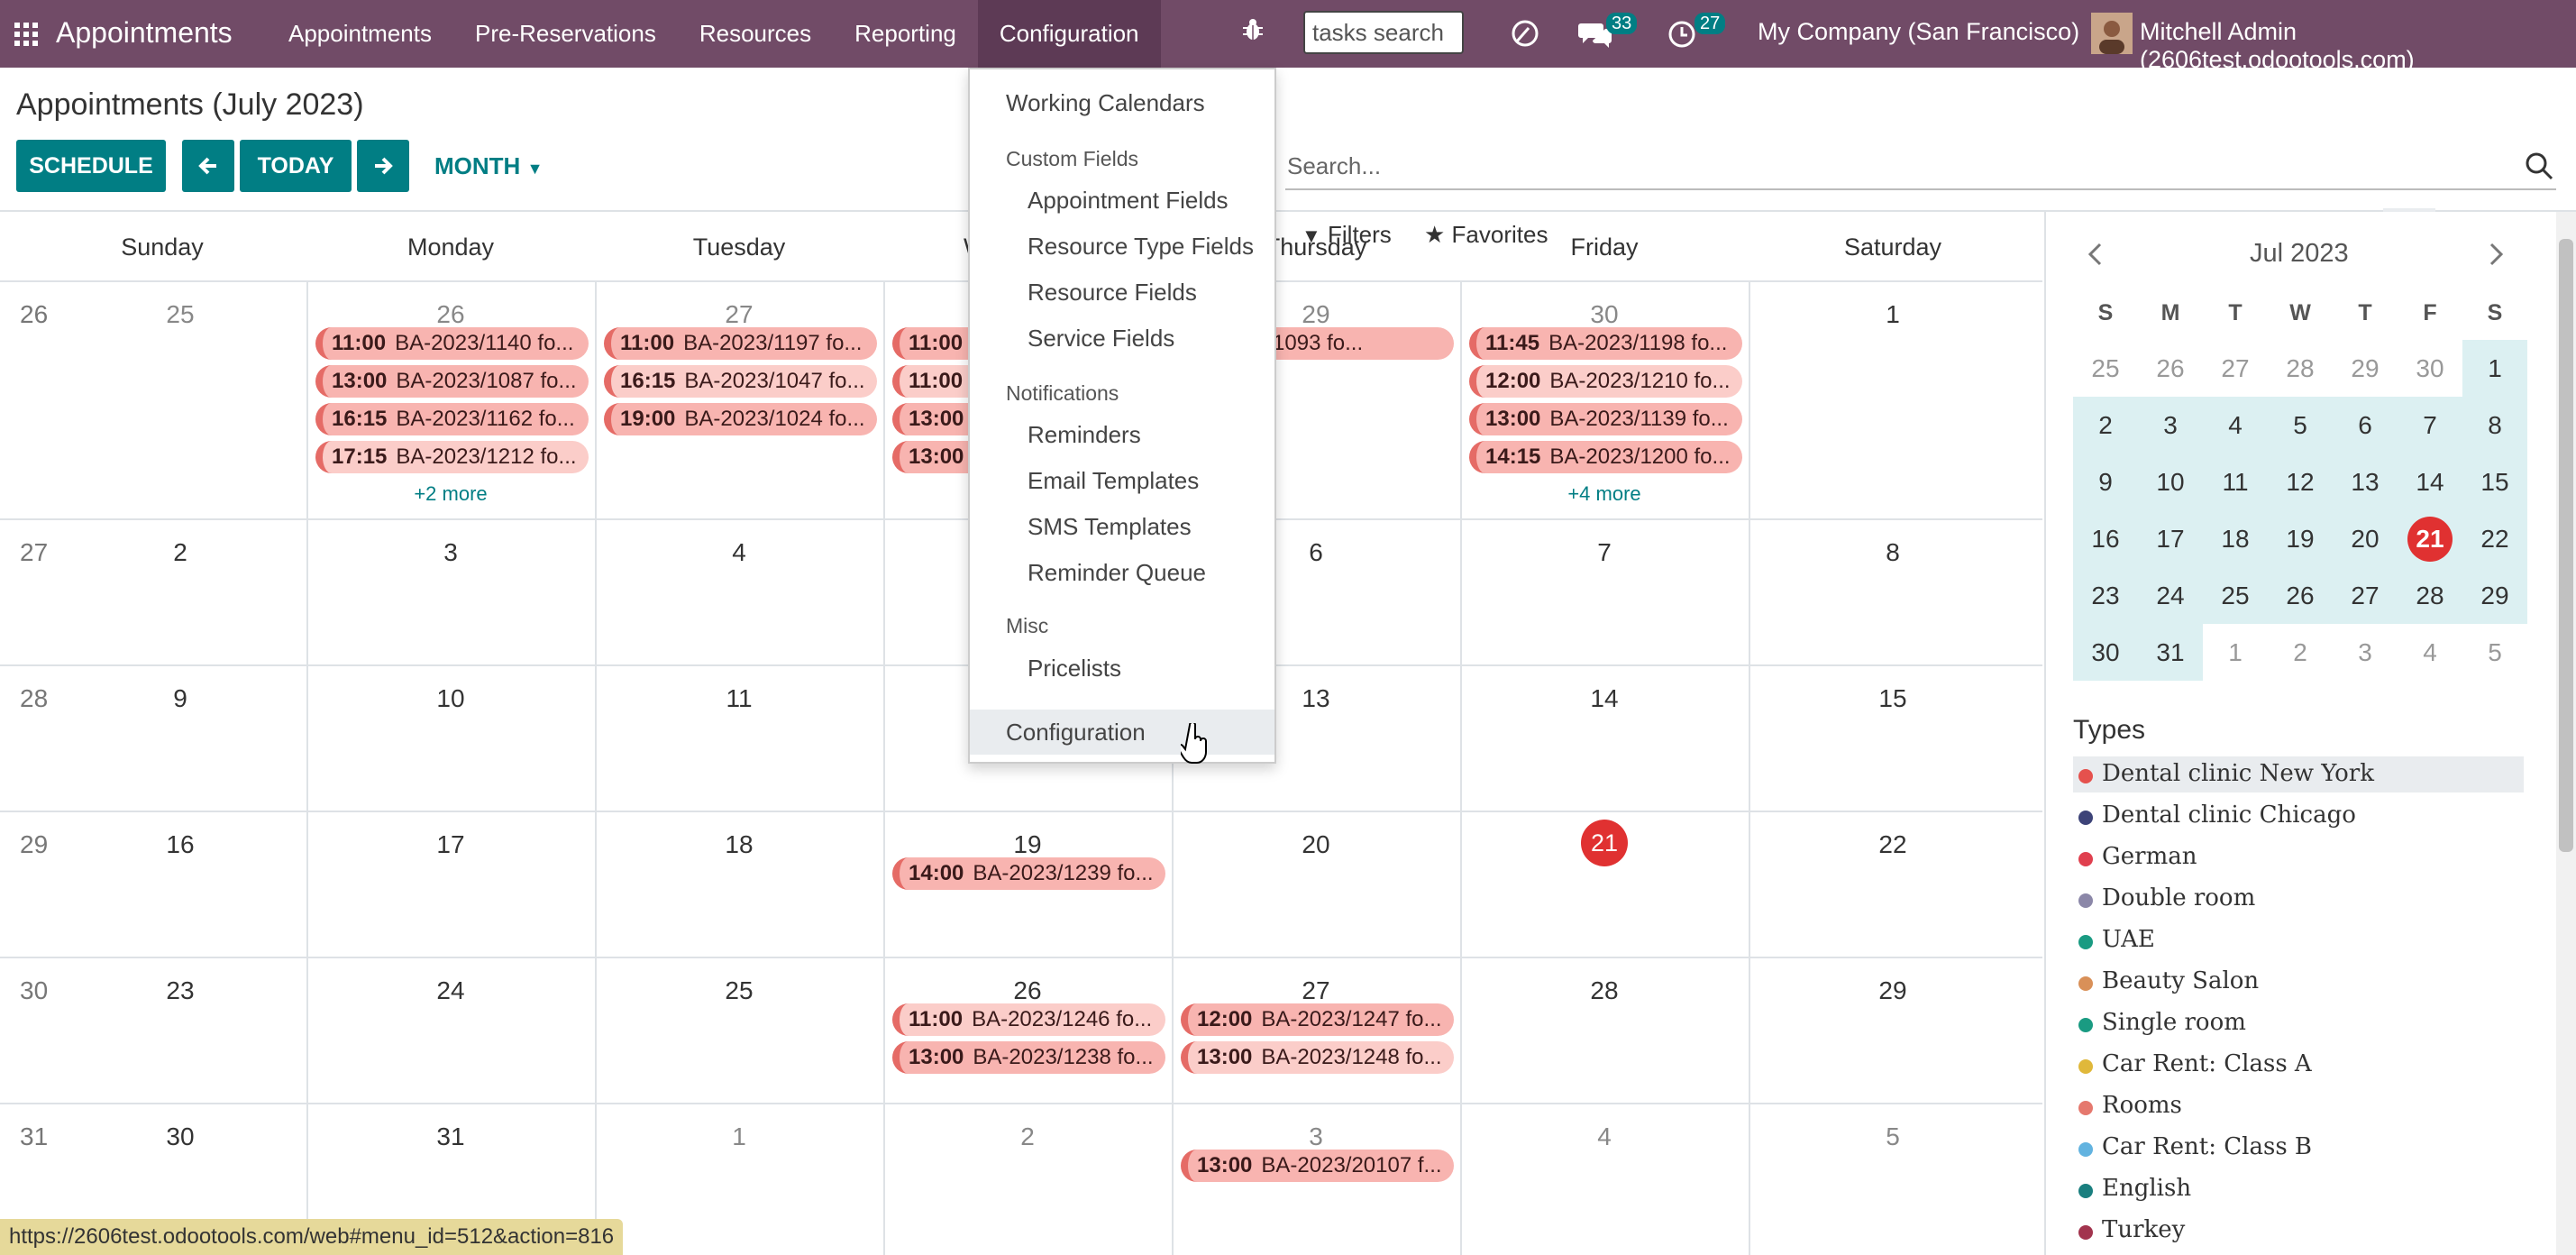  What do you see at coordinates (1069, 34) in the screenshot?
I see `menu-configuration: Configuration` at bounding box center [1069, 34].